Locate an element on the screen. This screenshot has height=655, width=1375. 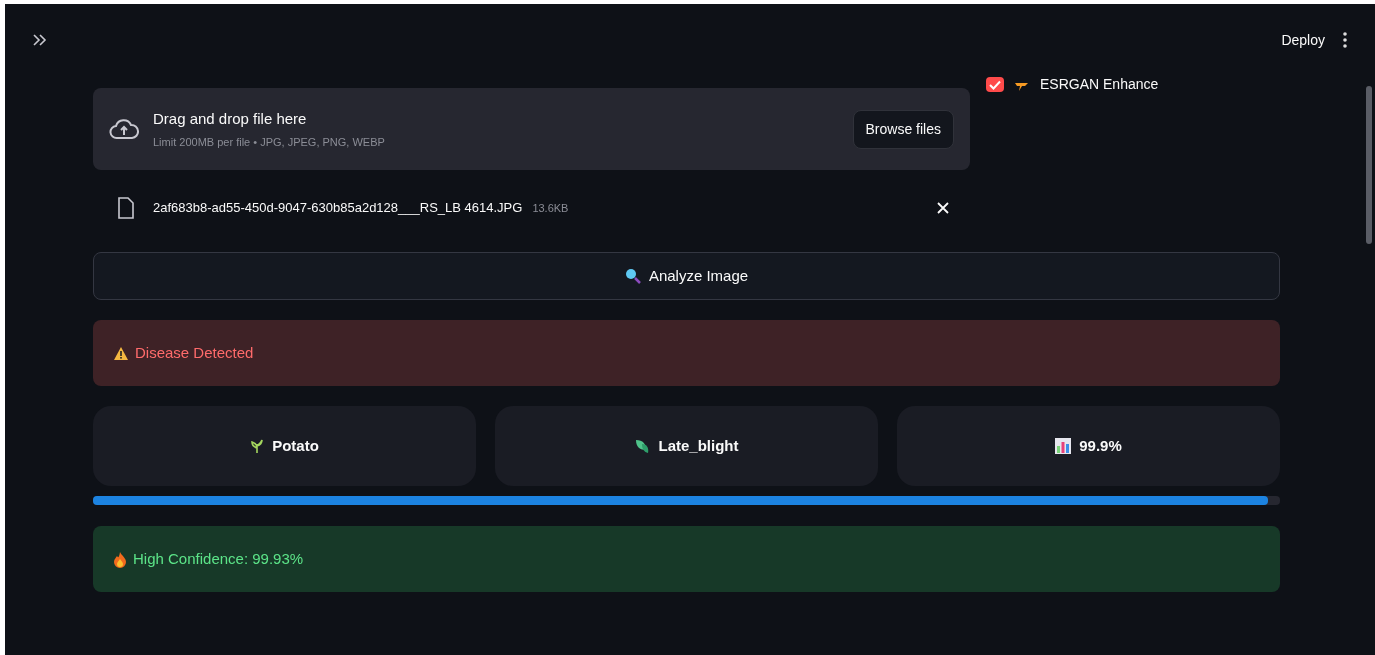
scrollbar is located at coordinates (1369, 165).